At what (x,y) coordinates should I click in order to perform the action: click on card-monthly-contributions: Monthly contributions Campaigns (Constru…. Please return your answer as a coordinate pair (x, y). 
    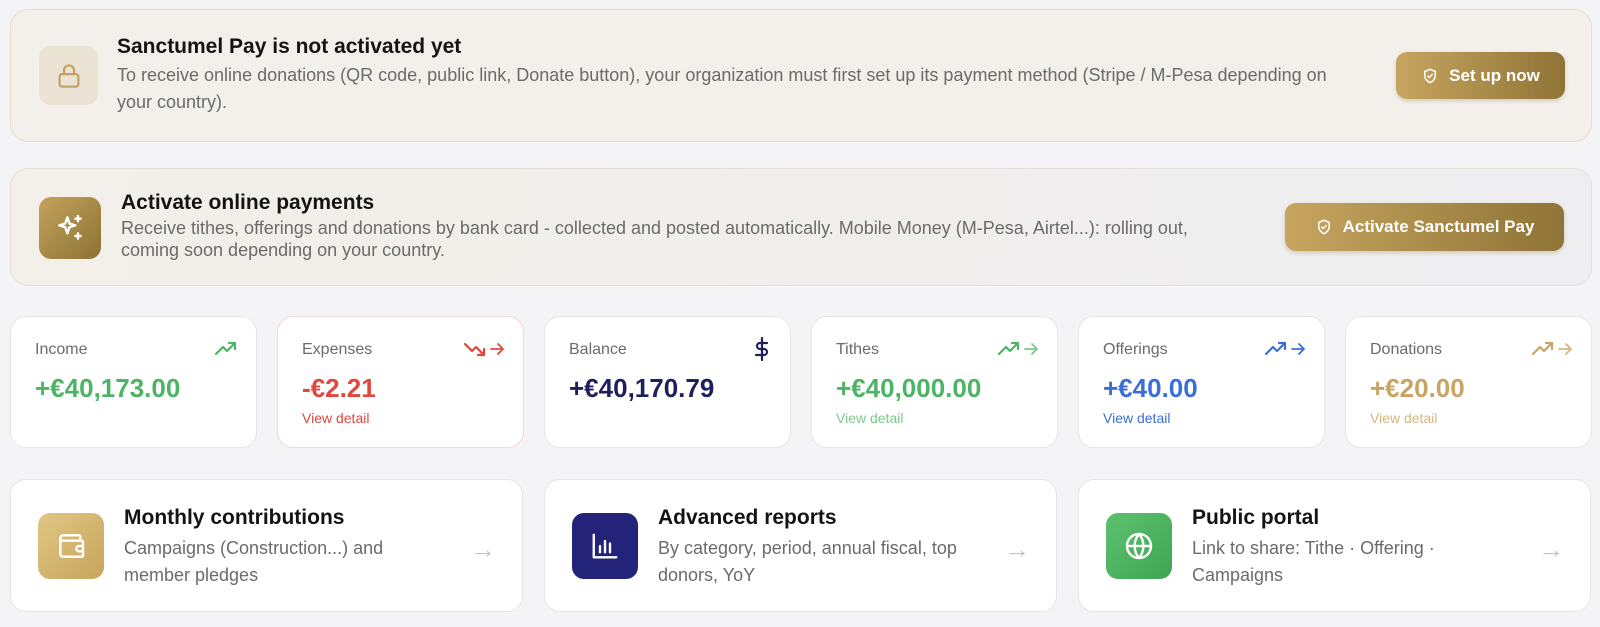
    Looking at the image, I should click on (266, 545).